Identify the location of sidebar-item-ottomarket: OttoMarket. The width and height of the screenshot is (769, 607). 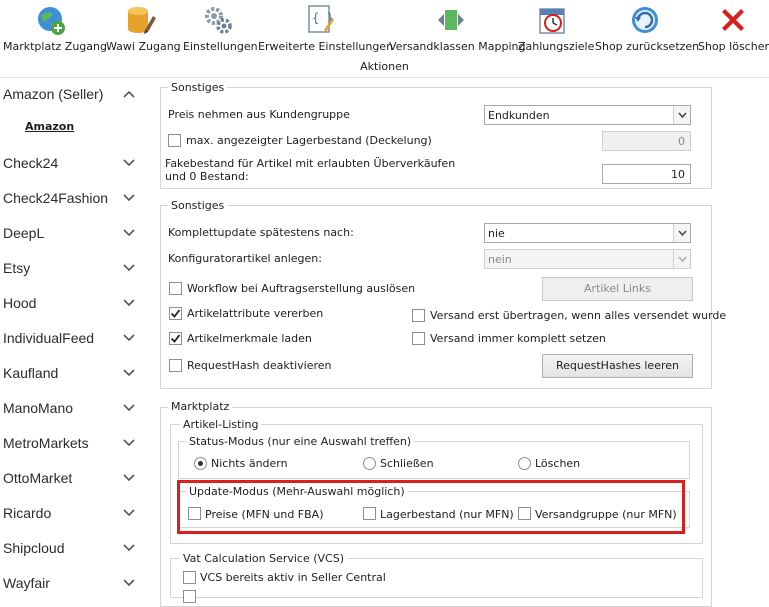
(75, 479).